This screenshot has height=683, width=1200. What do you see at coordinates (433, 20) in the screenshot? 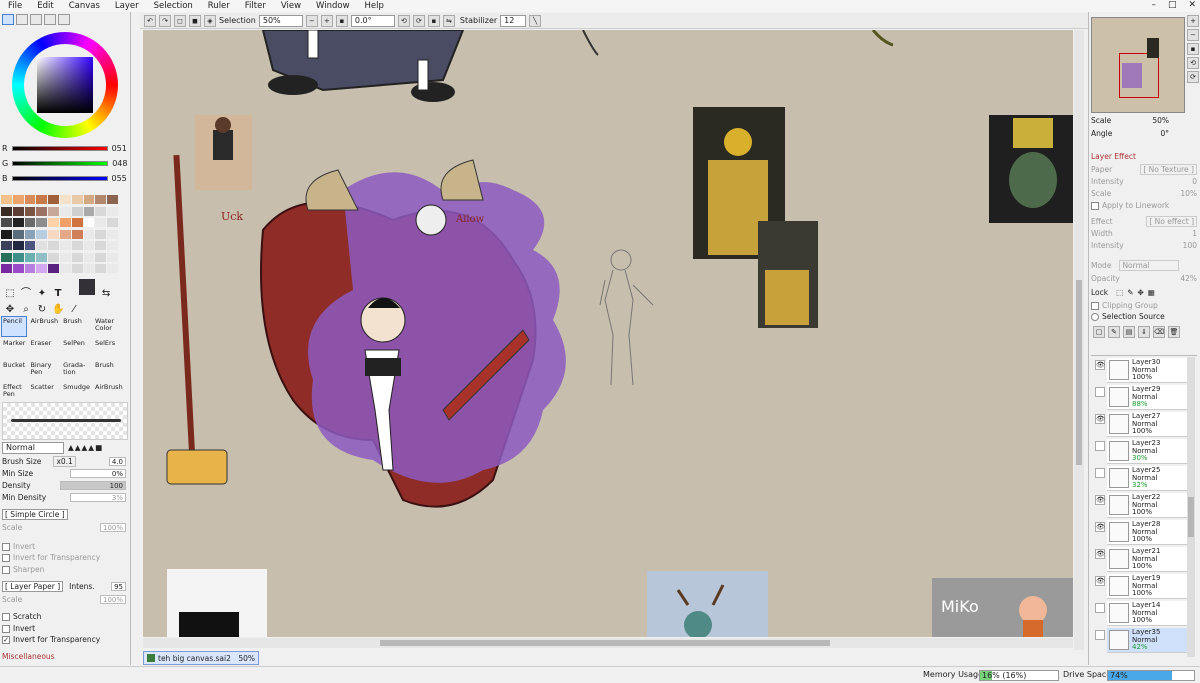
I see `rotate-reset-icon: ▪` at bounding box center [433, 20].